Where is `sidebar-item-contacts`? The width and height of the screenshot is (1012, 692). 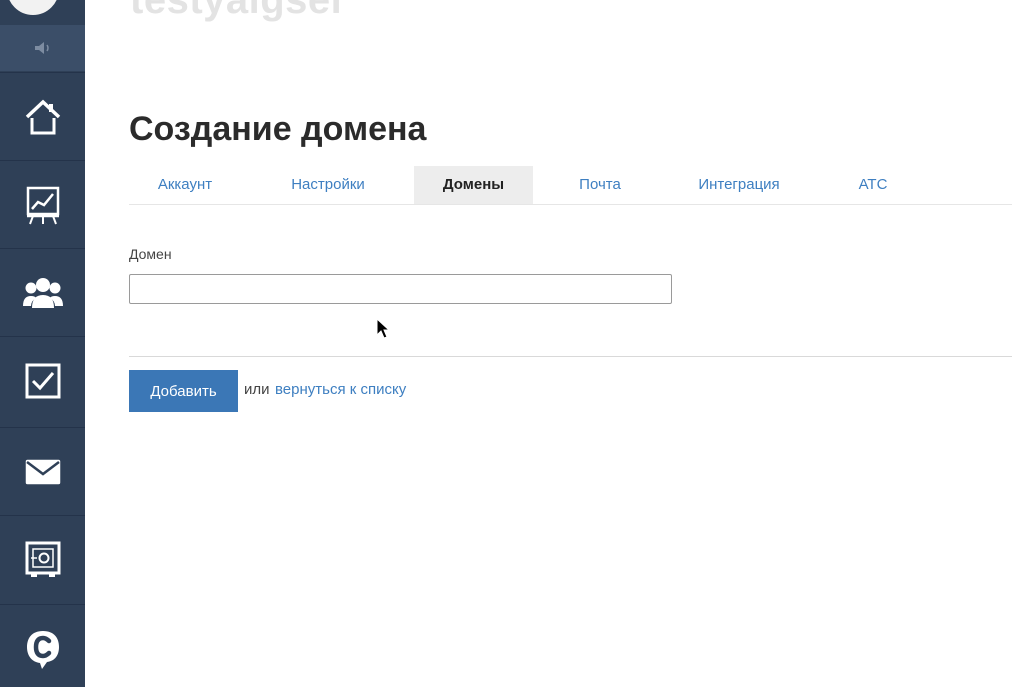
sidebar-item-contacts is located at coordinates (42, 292).